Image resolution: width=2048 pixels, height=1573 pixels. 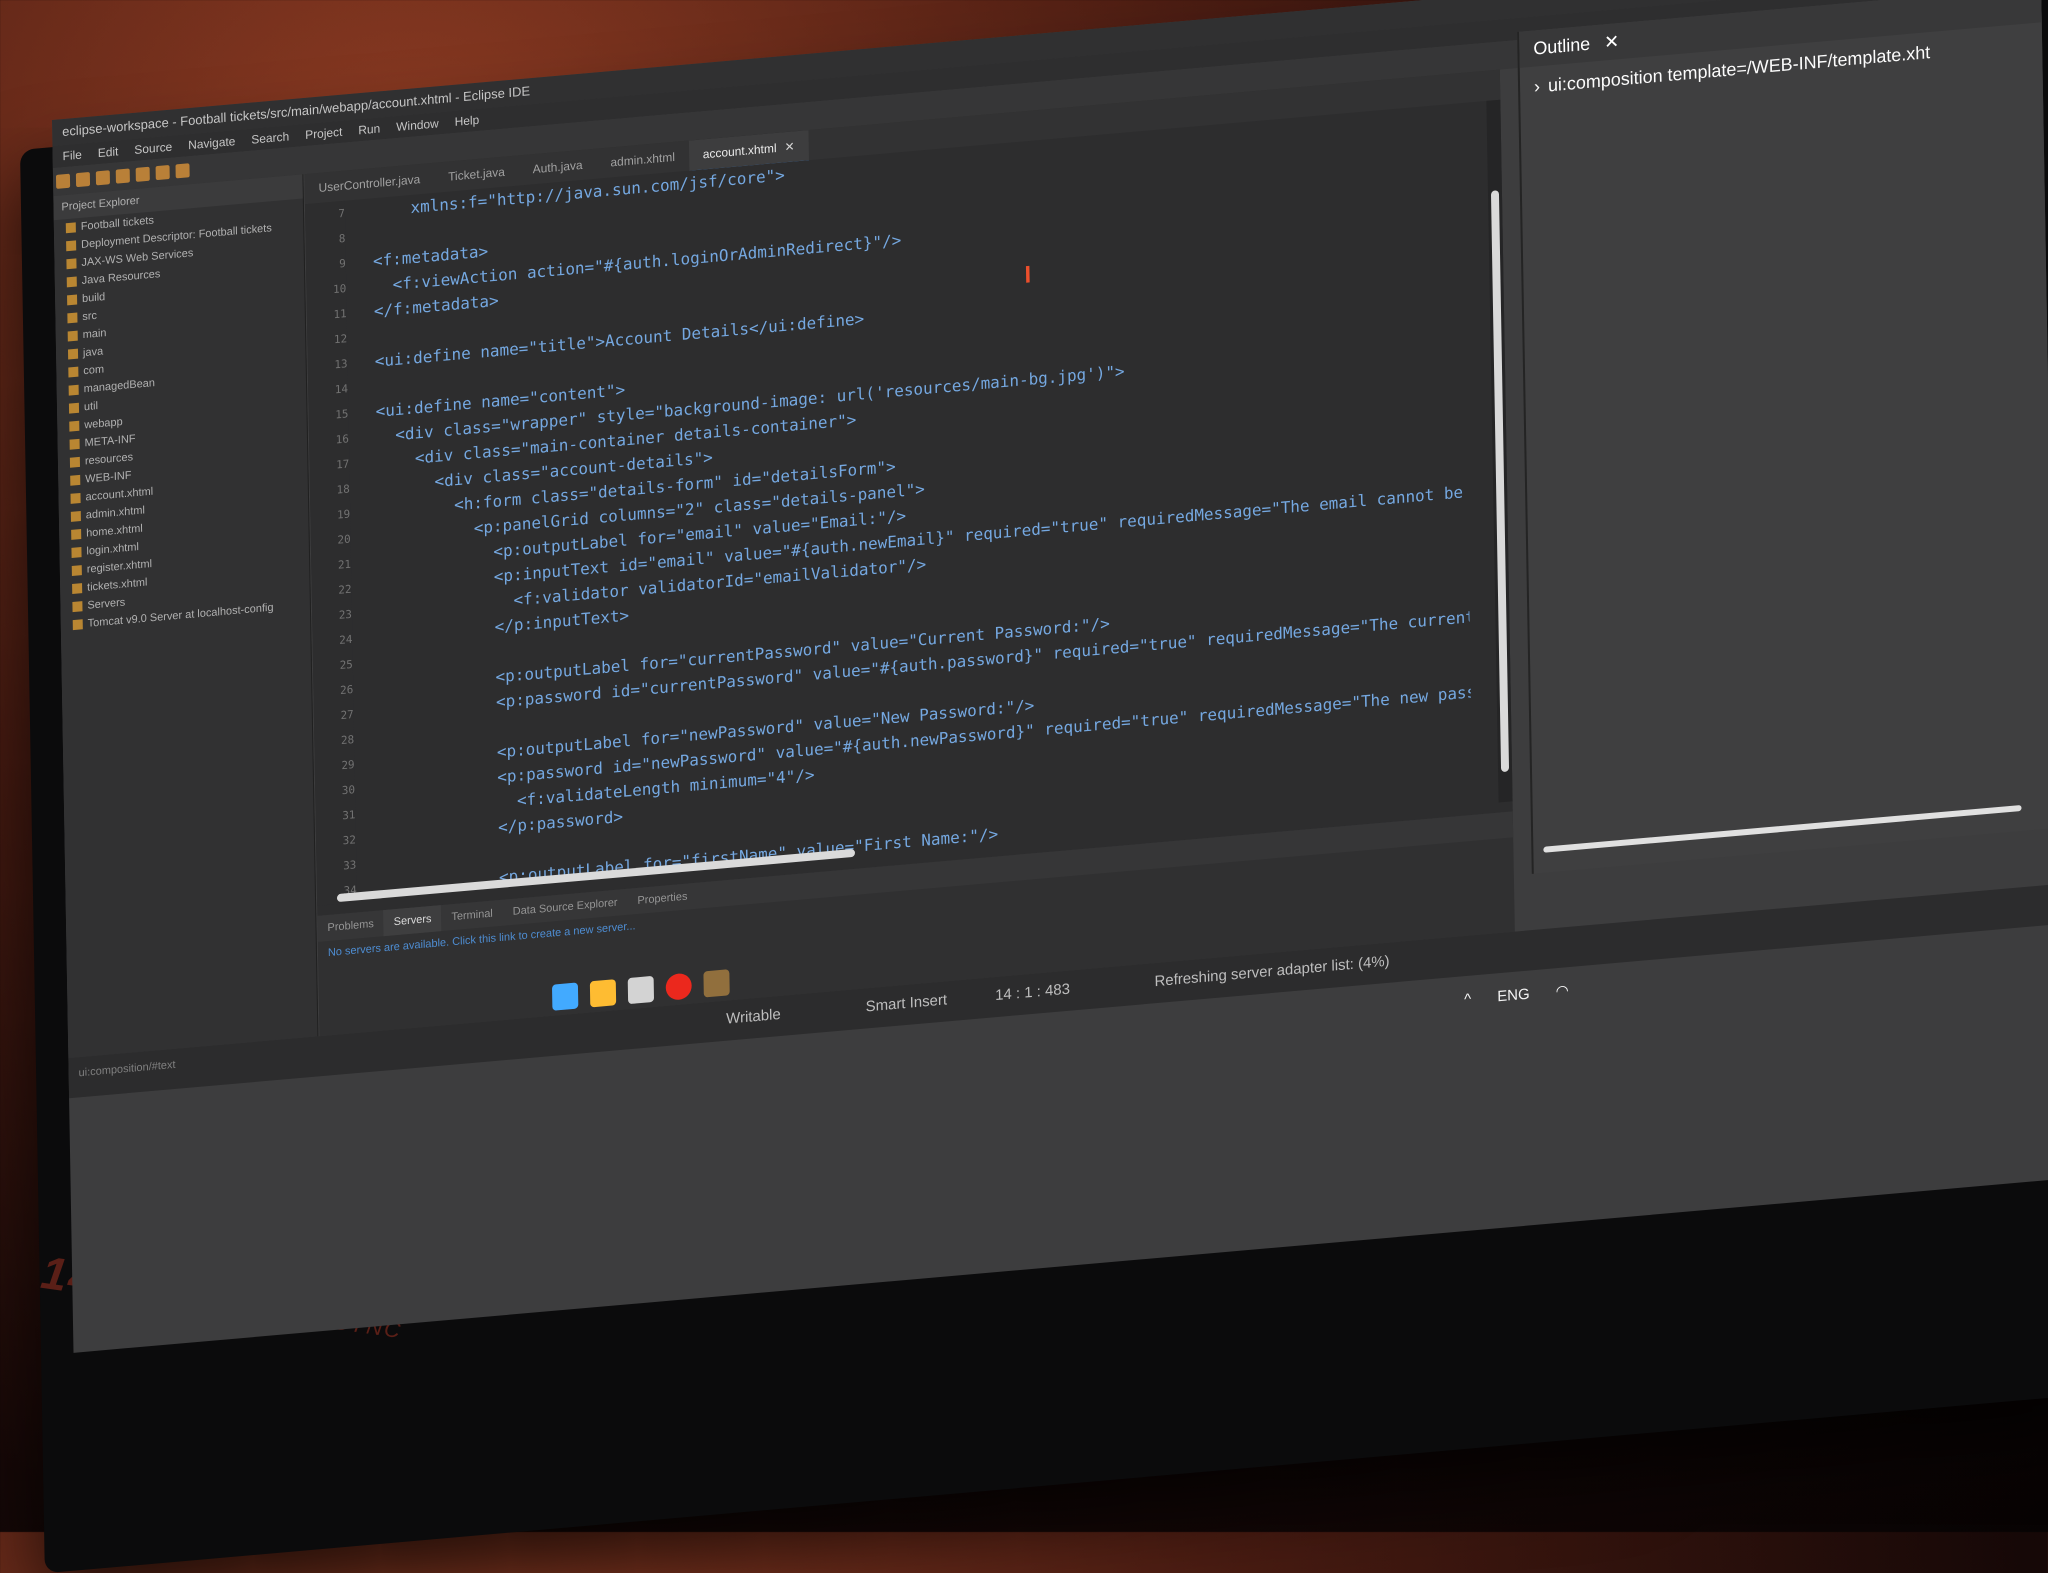 I want to click on line-number: 14, so click(x=341, y=389).